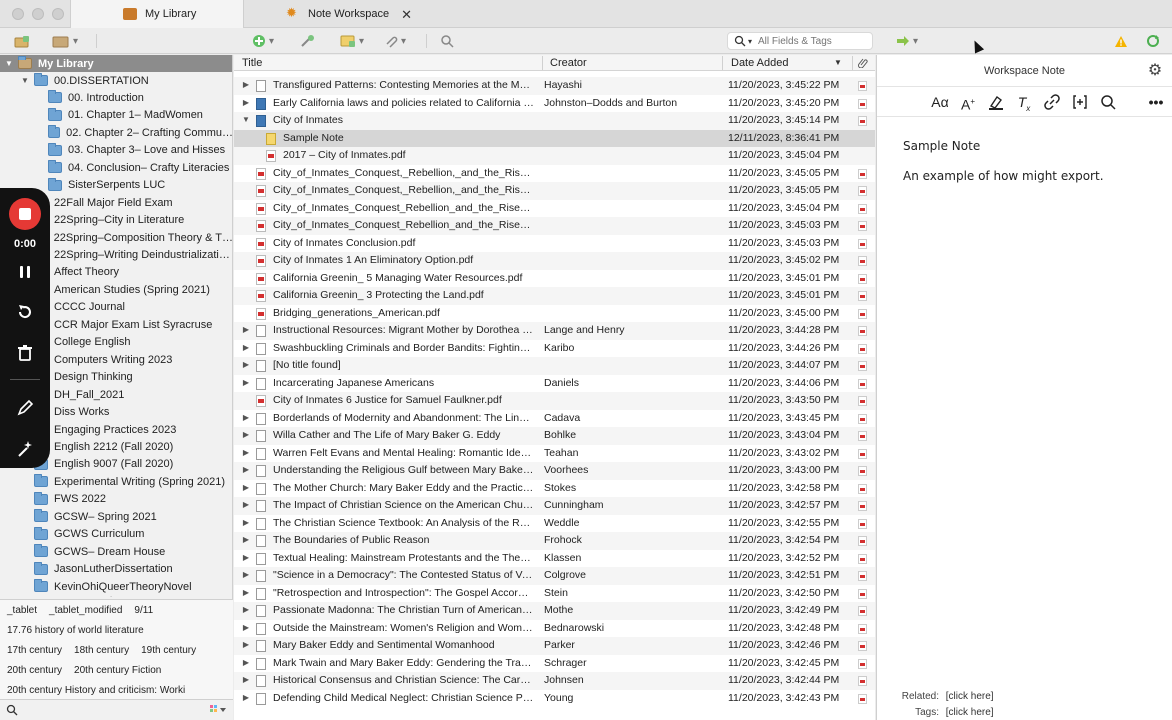 The width and height of the screenshot is (1172, 720). Describe the element at coordinates (1153, 41) in the screenshot. I see `sync-button` at that location.